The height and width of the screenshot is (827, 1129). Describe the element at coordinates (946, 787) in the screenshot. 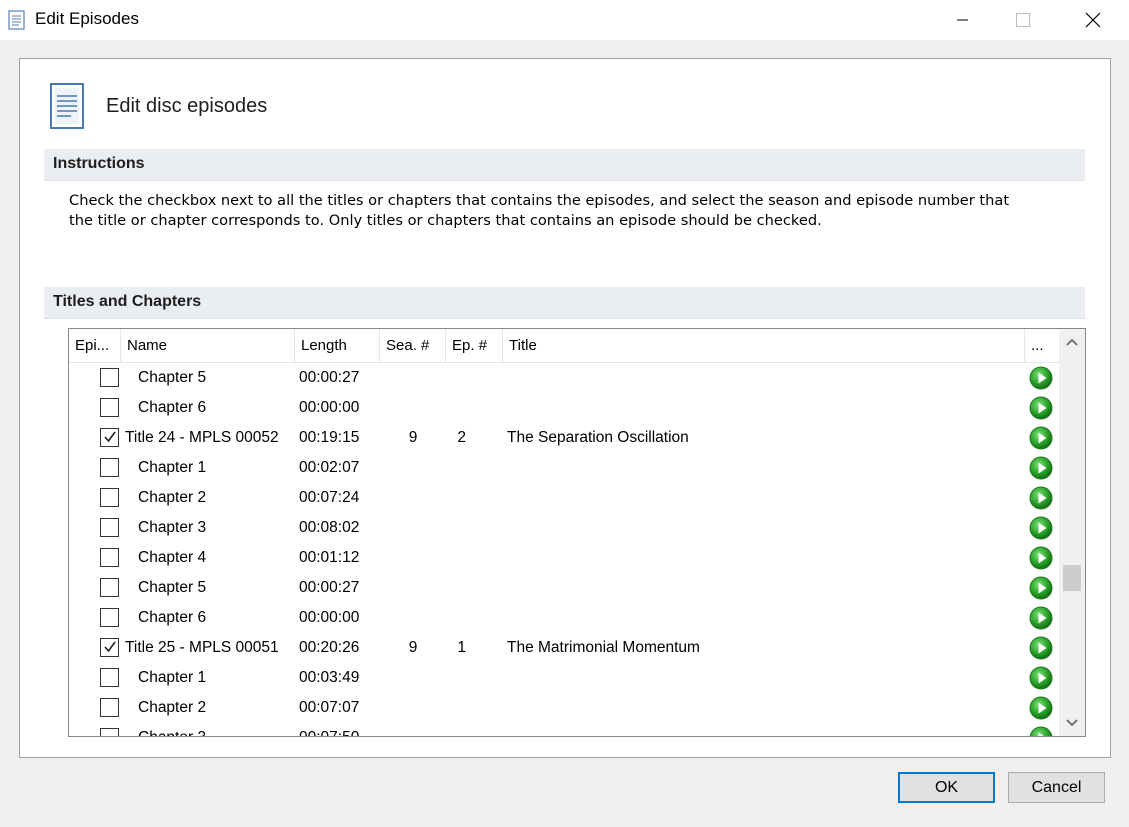

I see `ok-button: OK` at that location.